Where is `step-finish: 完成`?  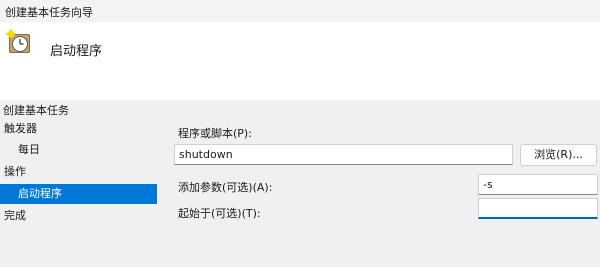
step-finish: 完成 is located at coordinates (78, 216).